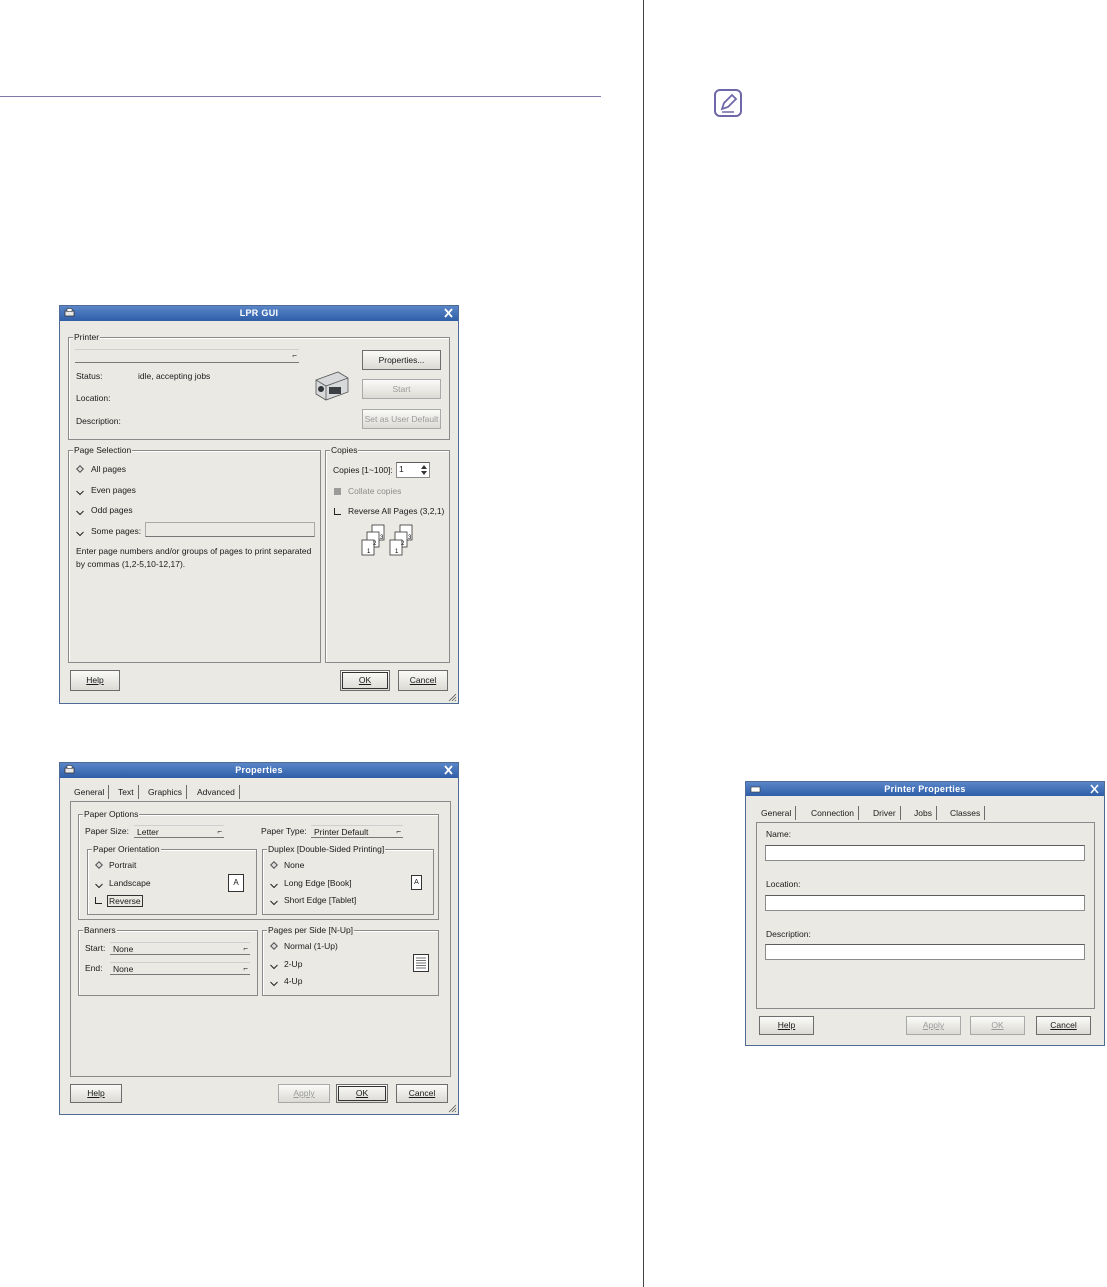  Describe the element at coordinates (925, 853) in the screenshot. I see `name-field` at that location.